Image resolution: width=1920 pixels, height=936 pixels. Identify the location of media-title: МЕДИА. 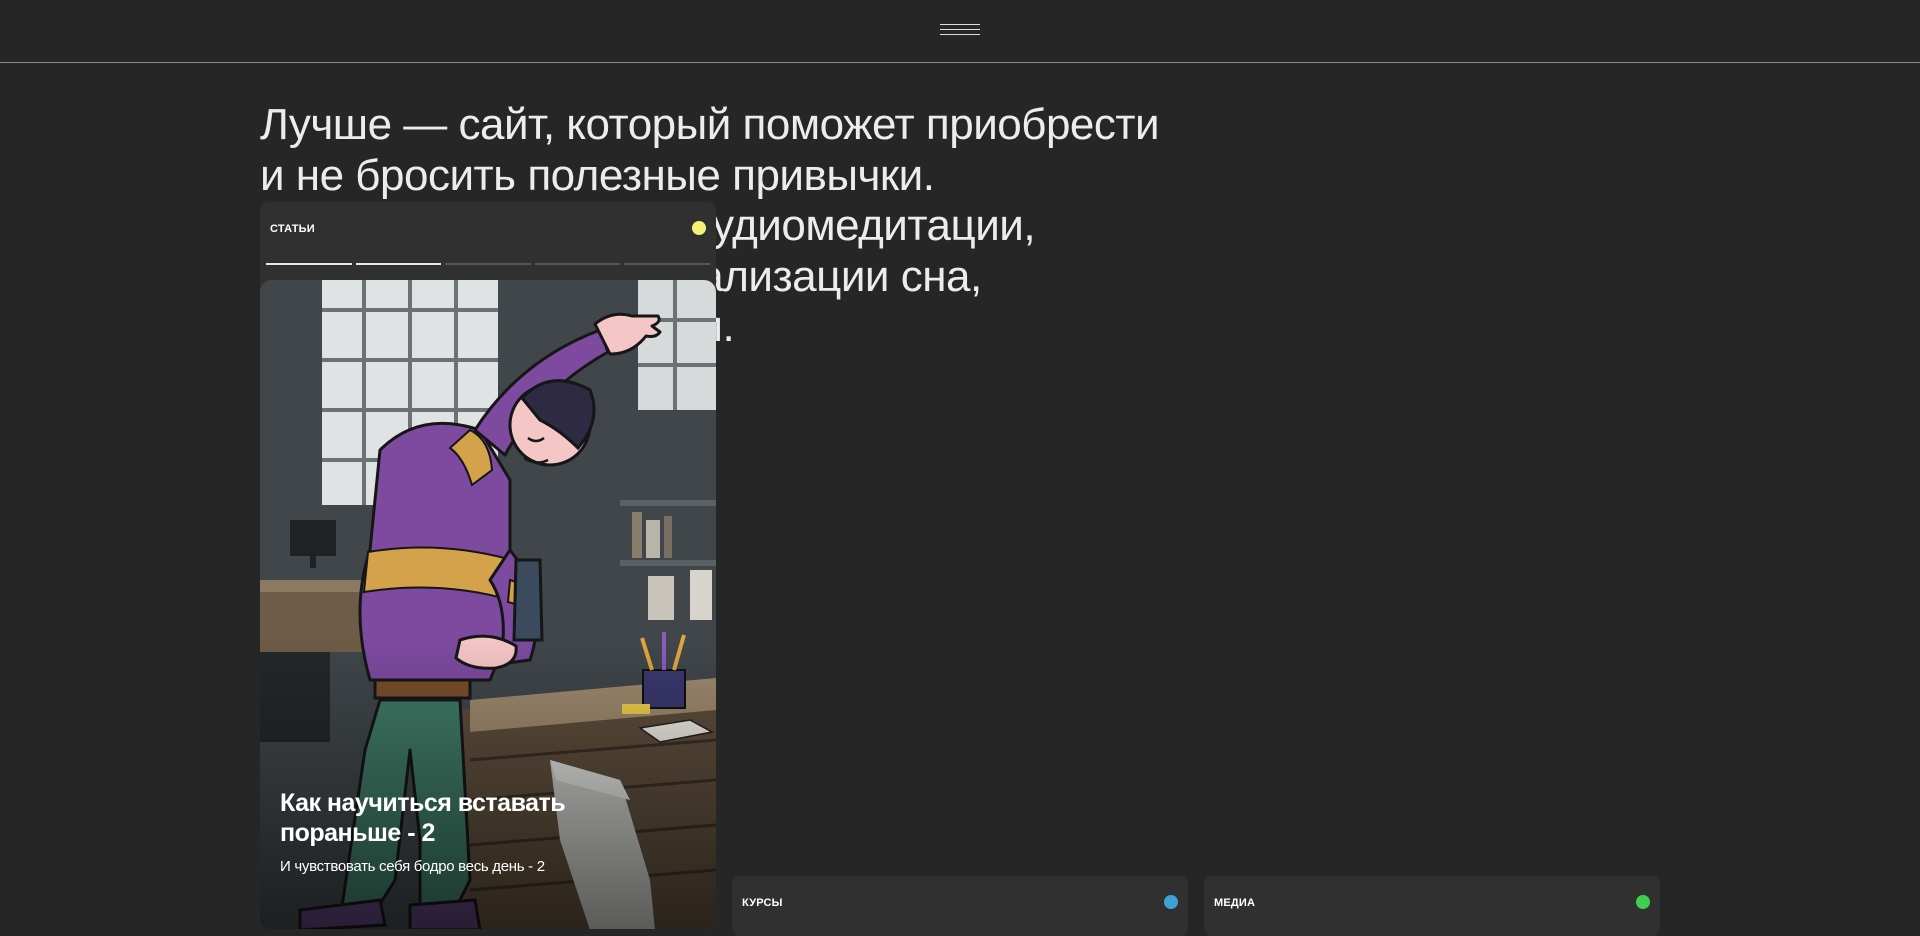
(1235, 903).